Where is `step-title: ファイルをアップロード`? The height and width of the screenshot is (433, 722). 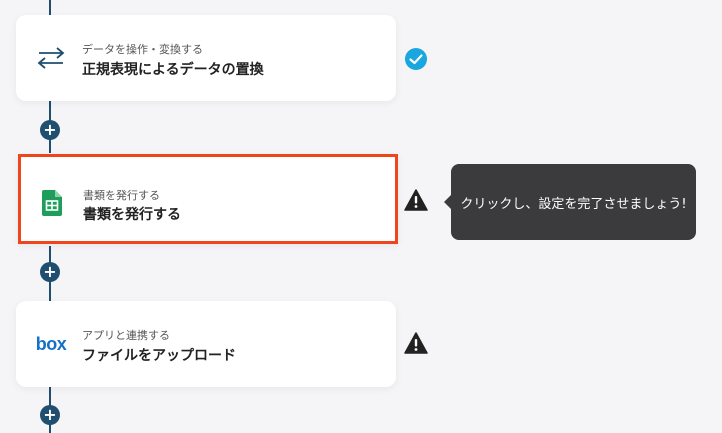 step-title: ファイルをアップロード is located at coordinates (159, 356).